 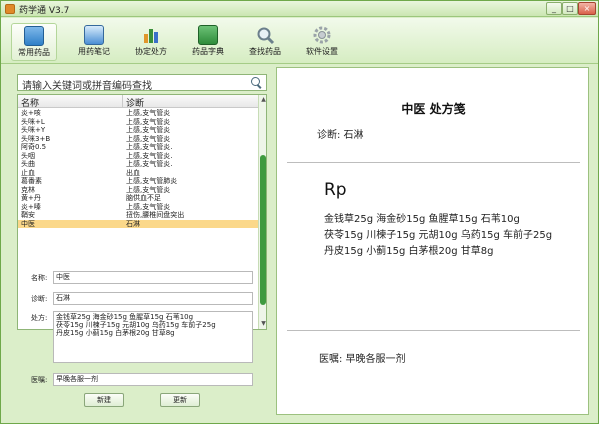 What do you see at coordinates (115, 333) in the screenshot?
I see `rx-line: 丹皮15g 小蓟15g 白茅根20g 甘草8g` at bounding box center [115, 333].